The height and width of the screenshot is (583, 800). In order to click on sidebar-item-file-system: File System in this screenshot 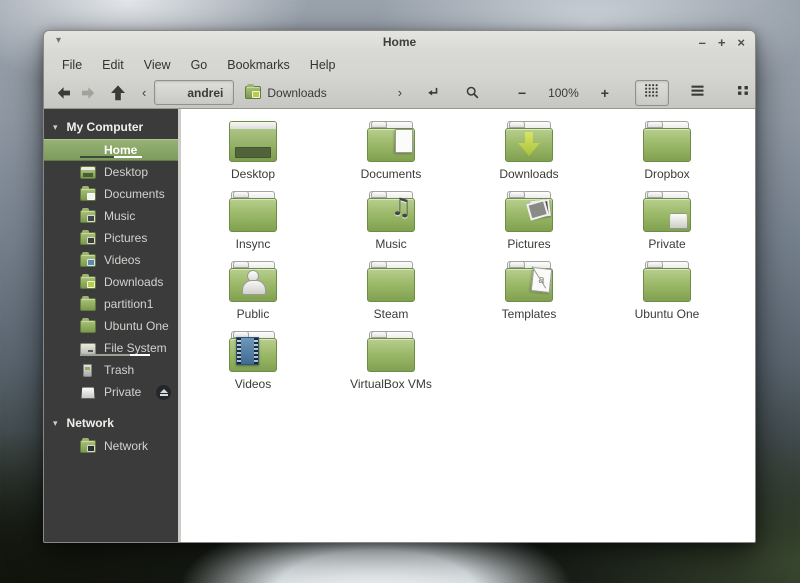, I will do `click(111, 348)`.